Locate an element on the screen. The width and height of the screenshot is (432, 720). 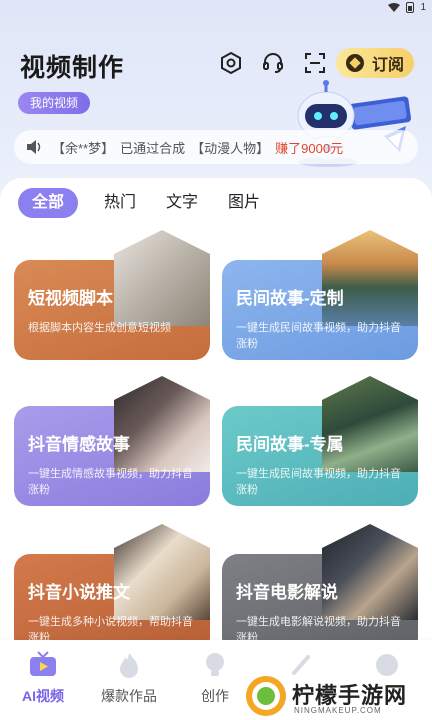
scan-button is located at coordinates (315, 63).